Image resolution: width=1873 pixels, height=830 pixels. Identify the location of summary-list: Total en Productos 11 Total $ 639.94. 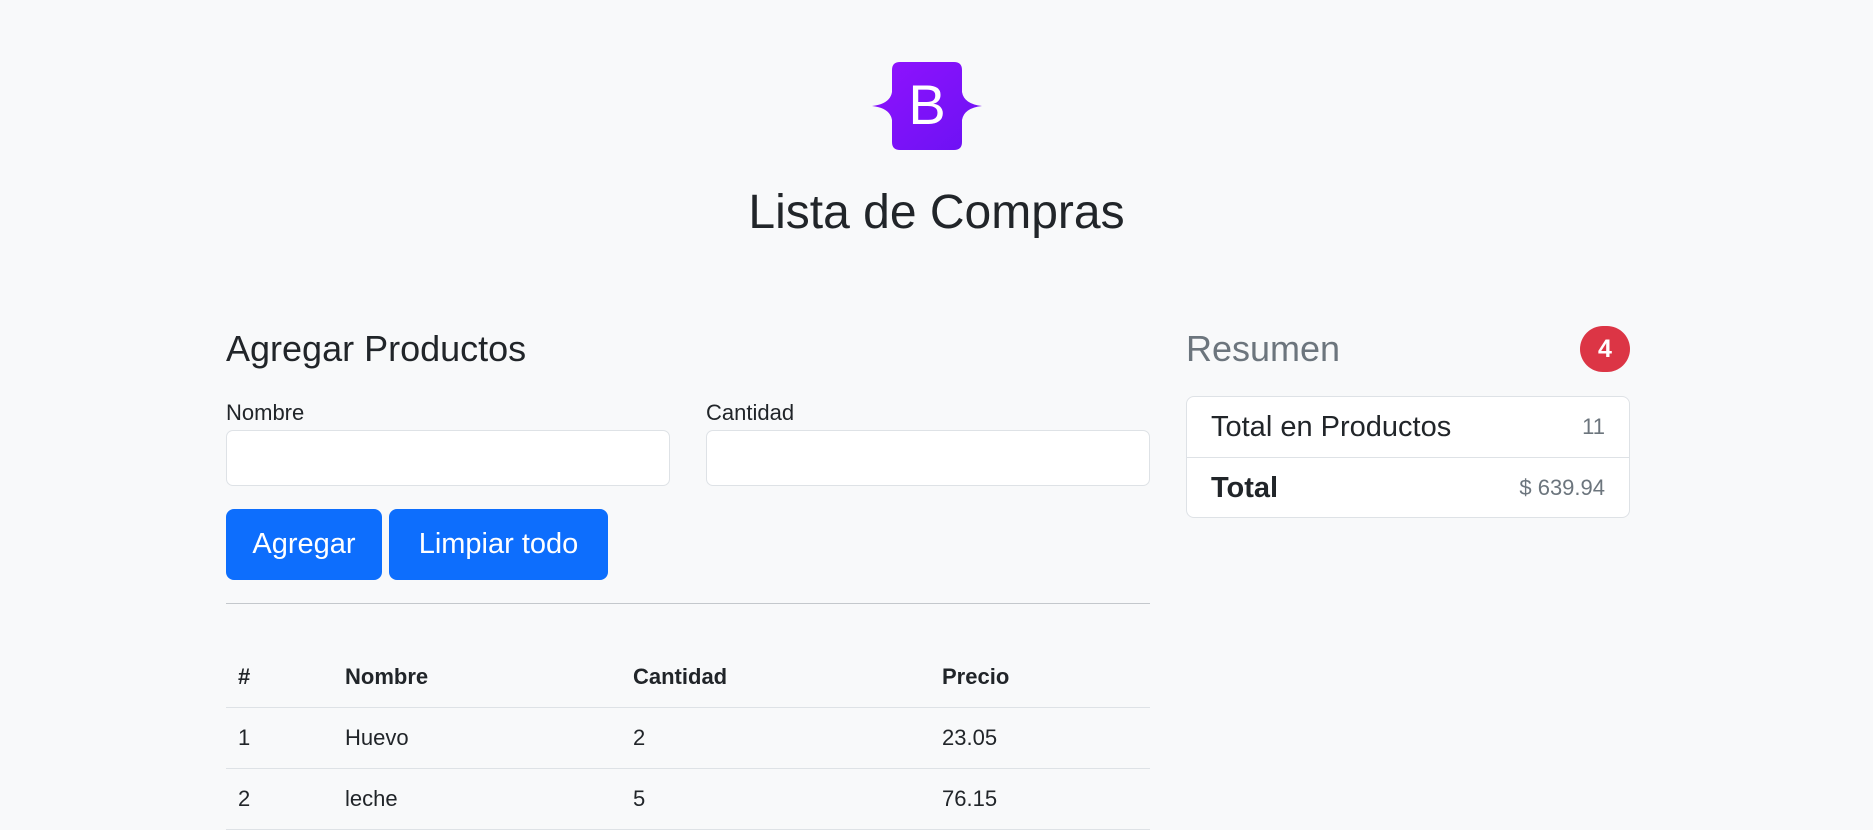
(1408, 457).